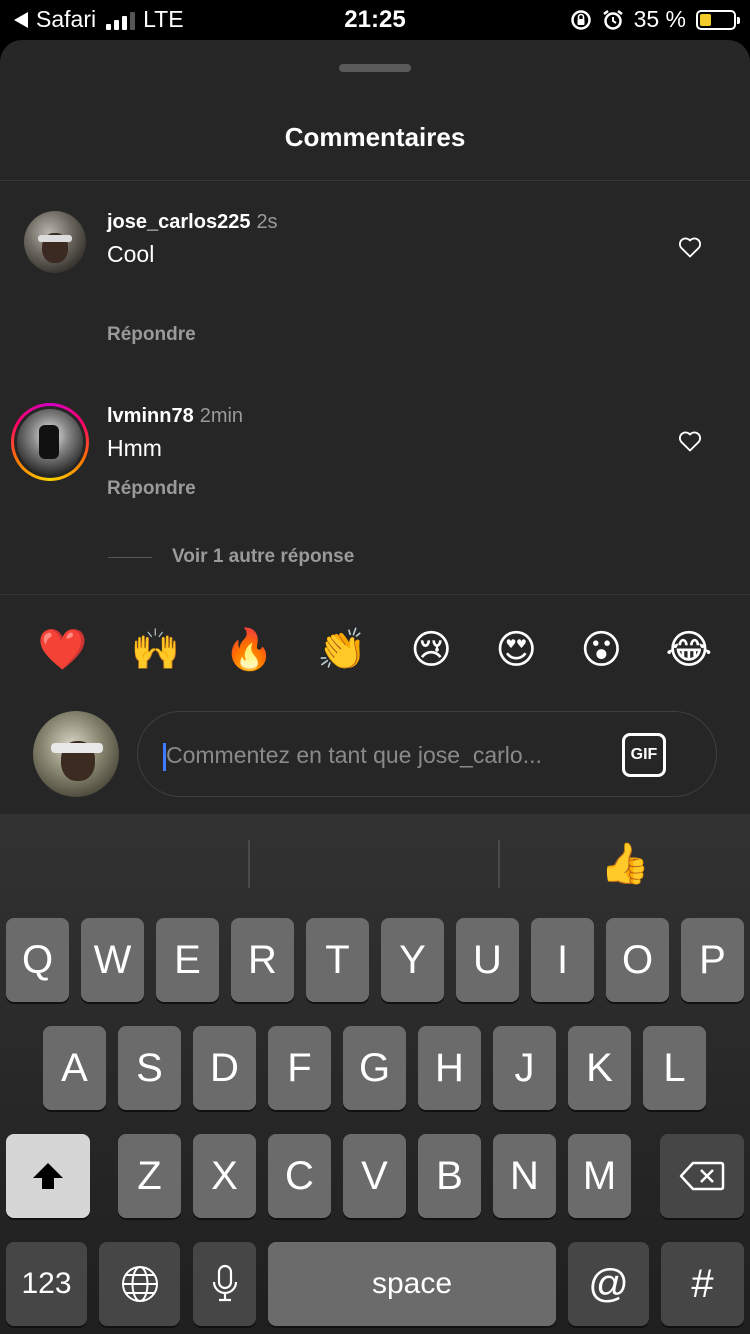 This screenshot has width=750, height=1334. What do you see at coordinates (221, 416) in the screenshot?
I see `comment-time: 2min` at bounding box center [221, 416].